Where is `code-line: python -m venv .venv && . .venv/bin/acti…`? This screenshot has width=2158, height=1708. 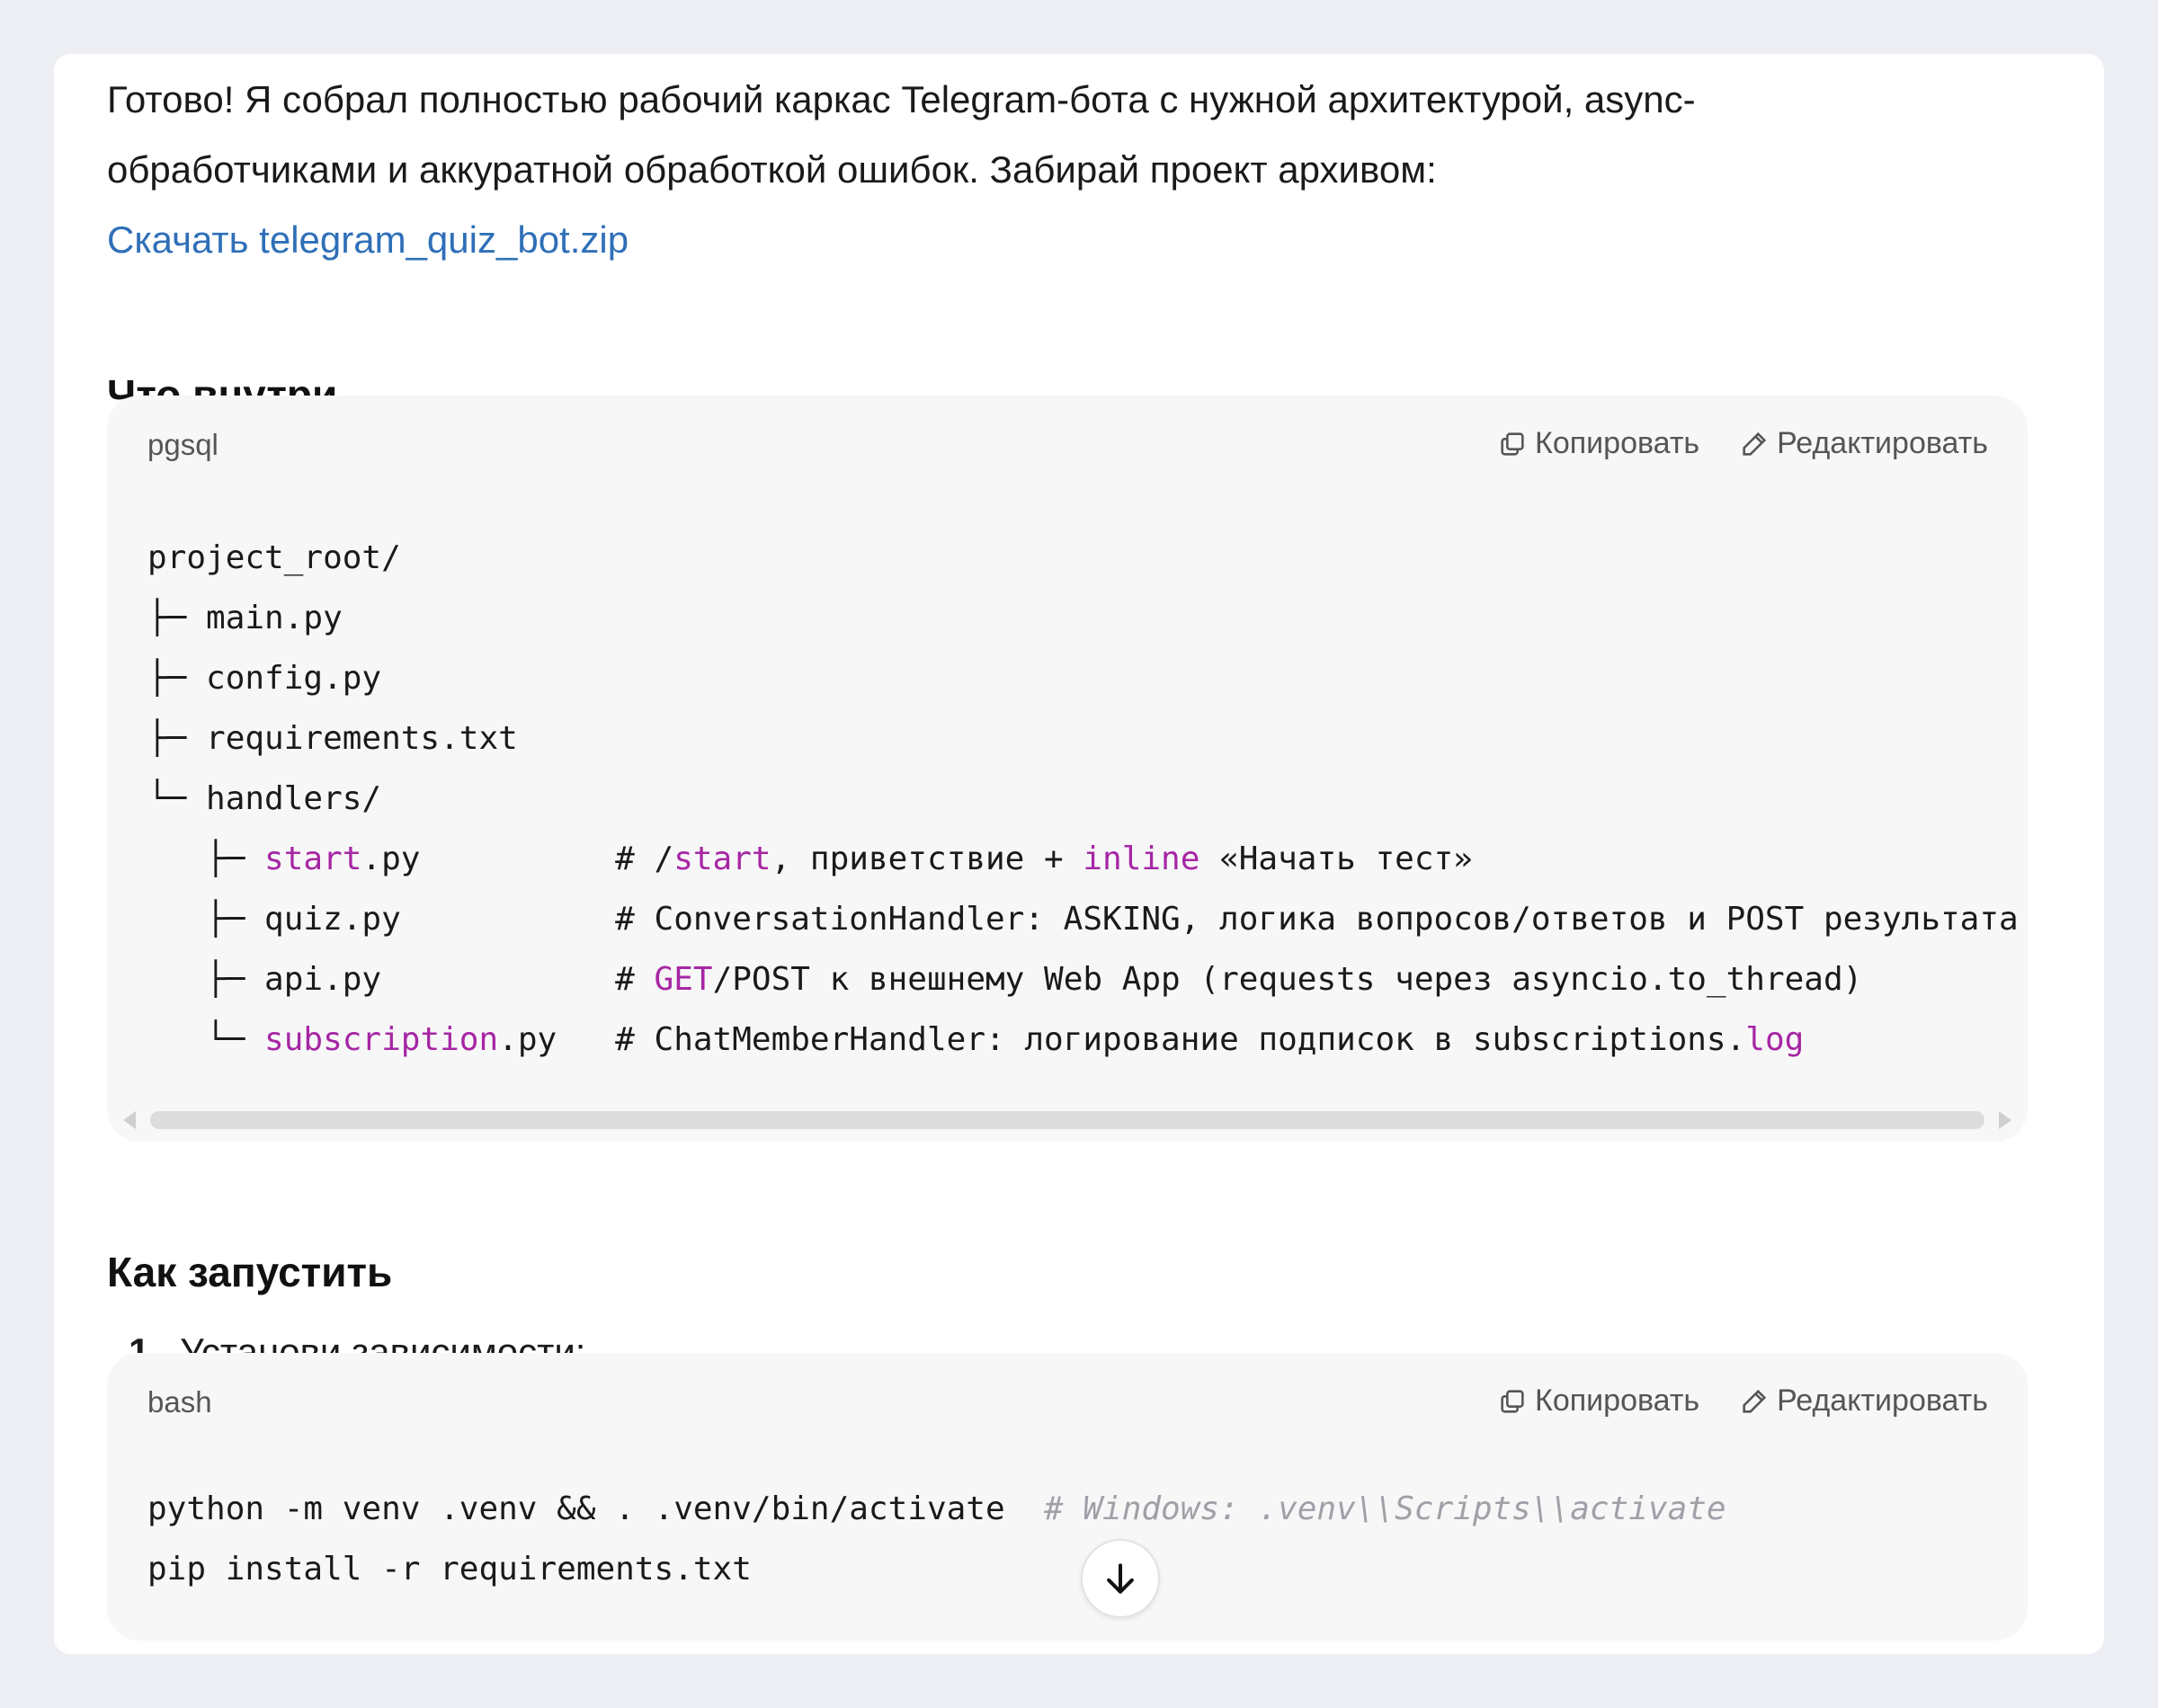 code-line: python -m venv .venv && . .venv/bin/acti… is located at coordinates (936, 1508).